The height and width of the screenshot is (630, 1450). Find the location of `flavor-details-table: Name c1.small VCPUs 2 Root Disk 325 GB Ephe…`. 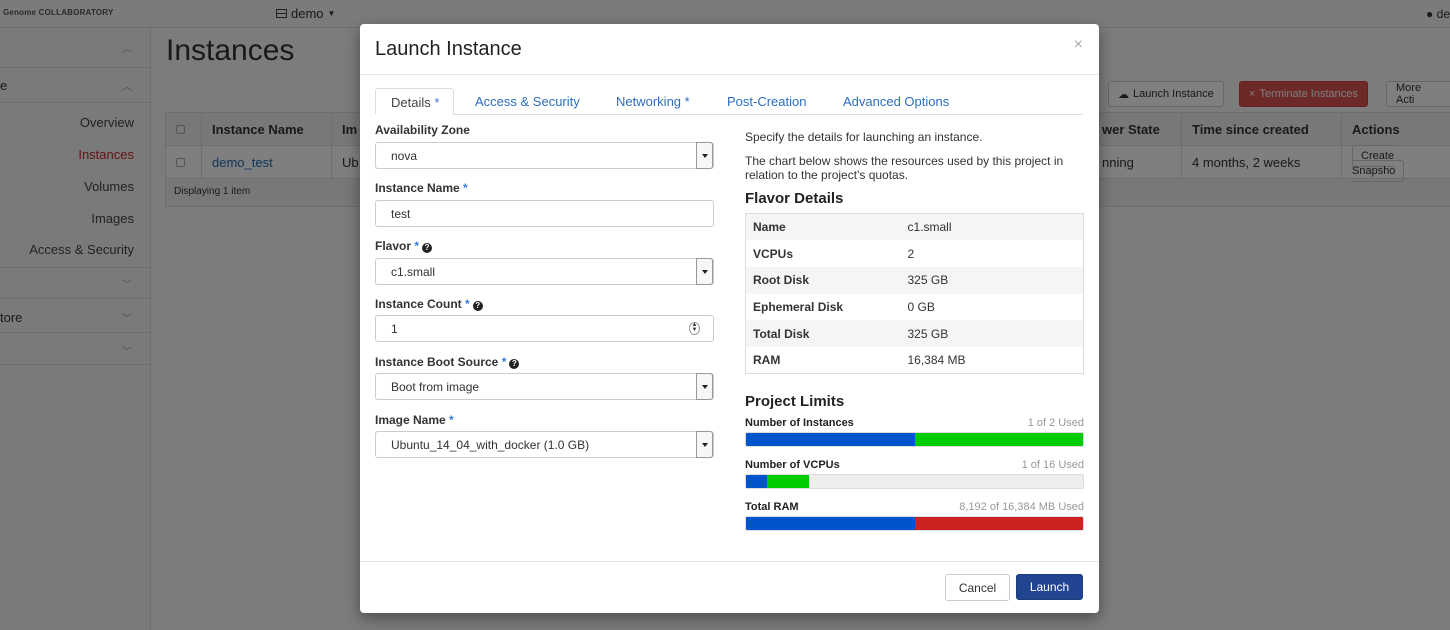

flavor-details-table: Name c1.small VCPUs 2 Root Disk 325 GB Ephe… is located at coordinates (914, 294).